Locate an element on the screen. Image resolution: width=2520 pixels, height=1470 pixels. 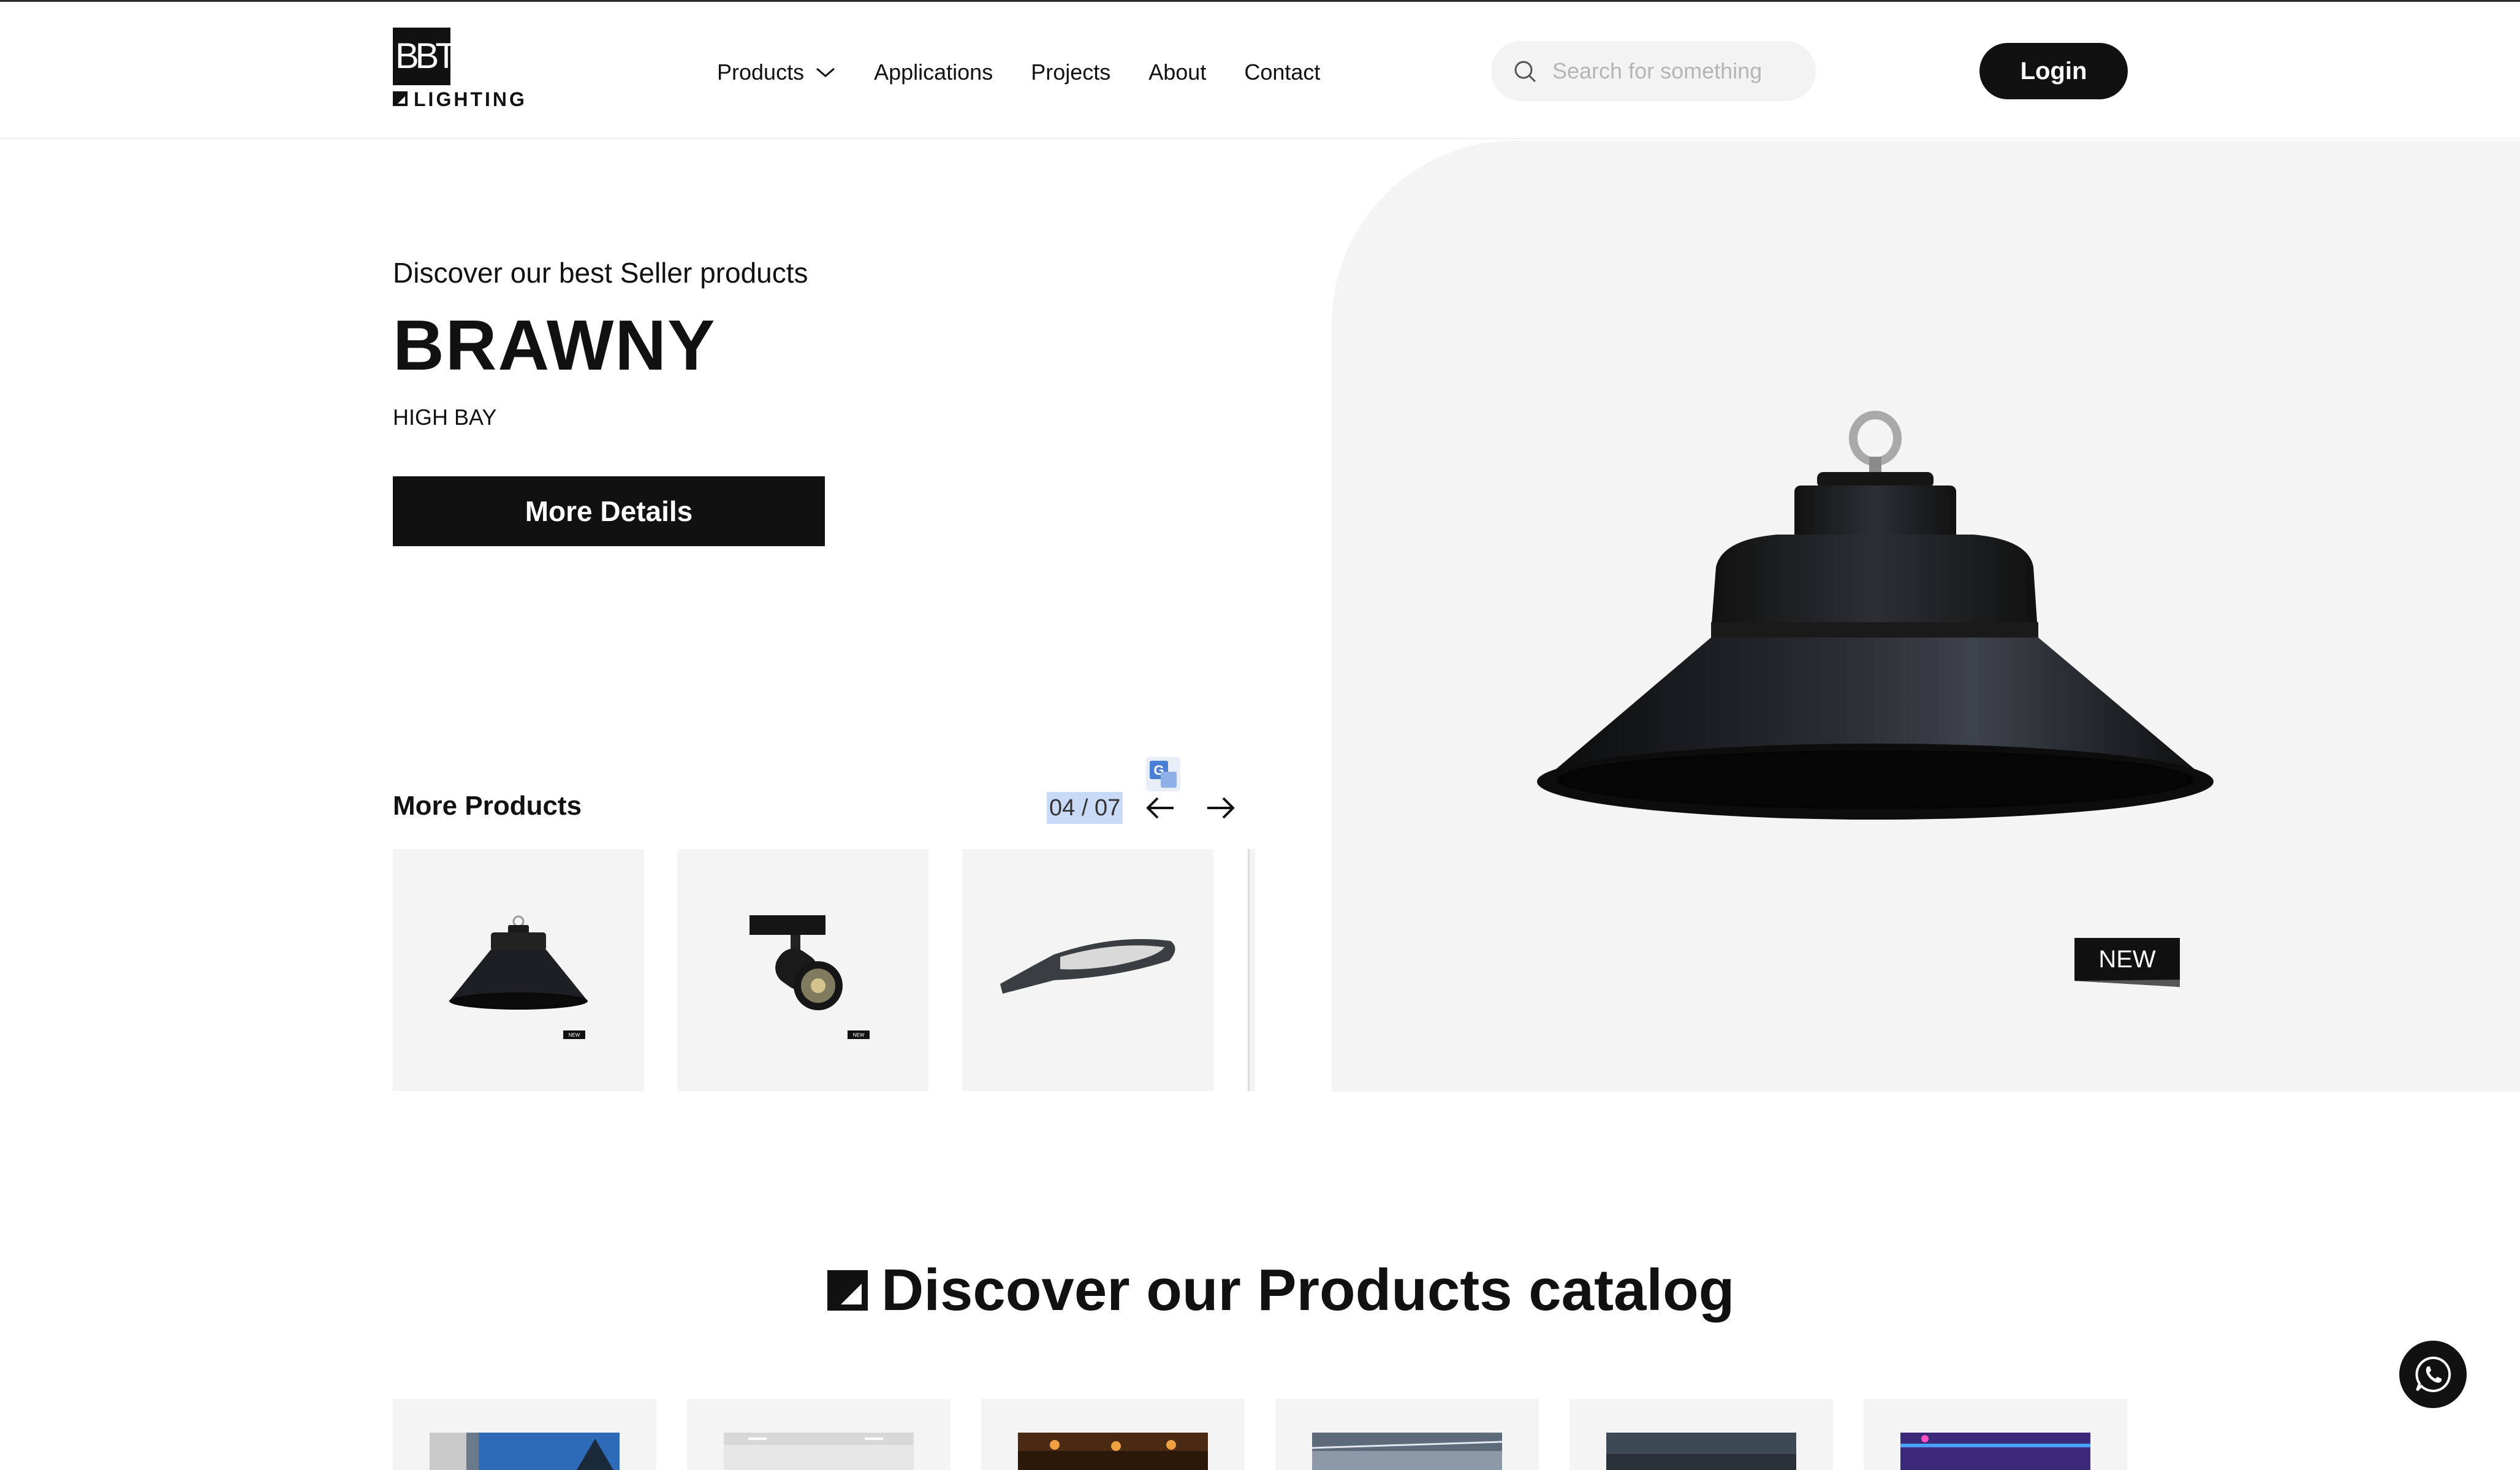
nav-products: Products is located at coordinates (776, 72).